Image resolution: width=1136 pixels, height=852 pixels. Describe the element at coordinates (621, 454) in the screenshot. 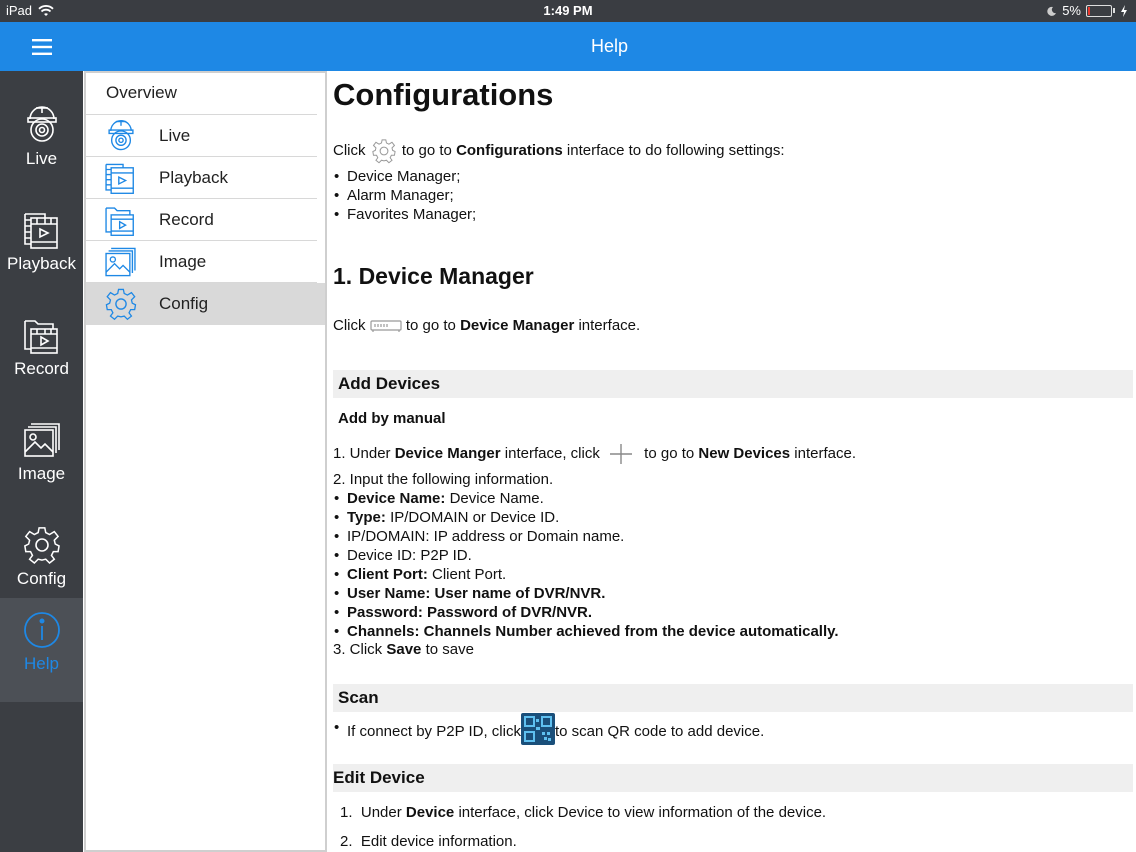

I see `plus-icon` at that location.